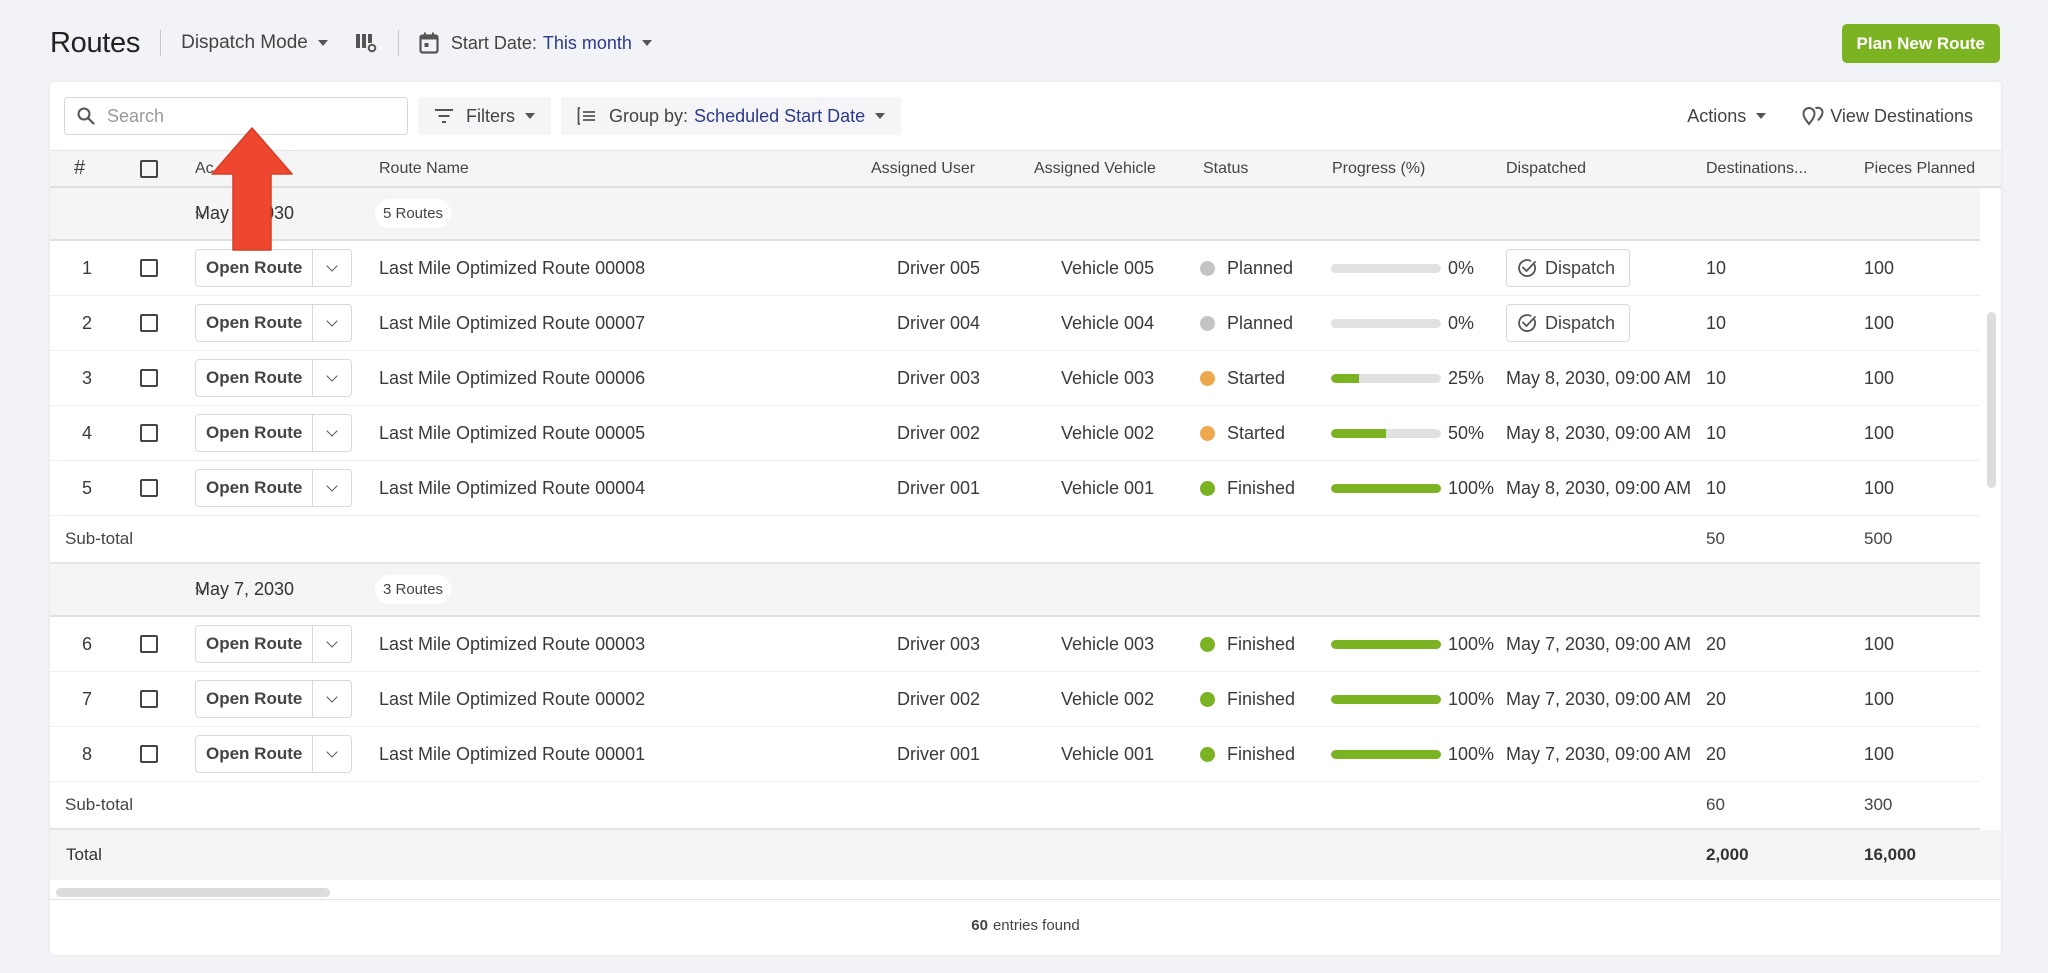 This screenshot has height=973, width=2048. I want to click on actions-menu-button: Actions, so click(1727, 116).